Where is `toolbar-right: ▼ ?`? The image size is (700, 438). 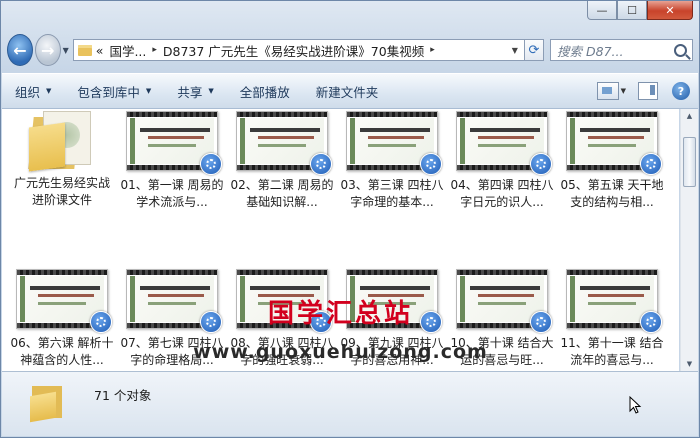
toolbar-right: ▼ ? is located at coordinates (643, 91).